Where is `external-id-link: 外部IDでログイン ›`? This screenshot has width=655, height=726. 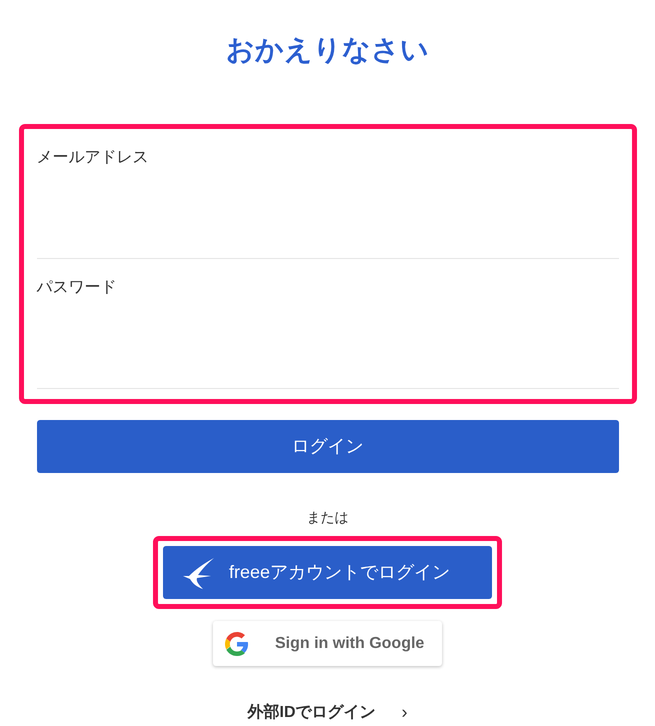
external-id-link: 外部IDでログイン › is located at coordinates (328, 712).